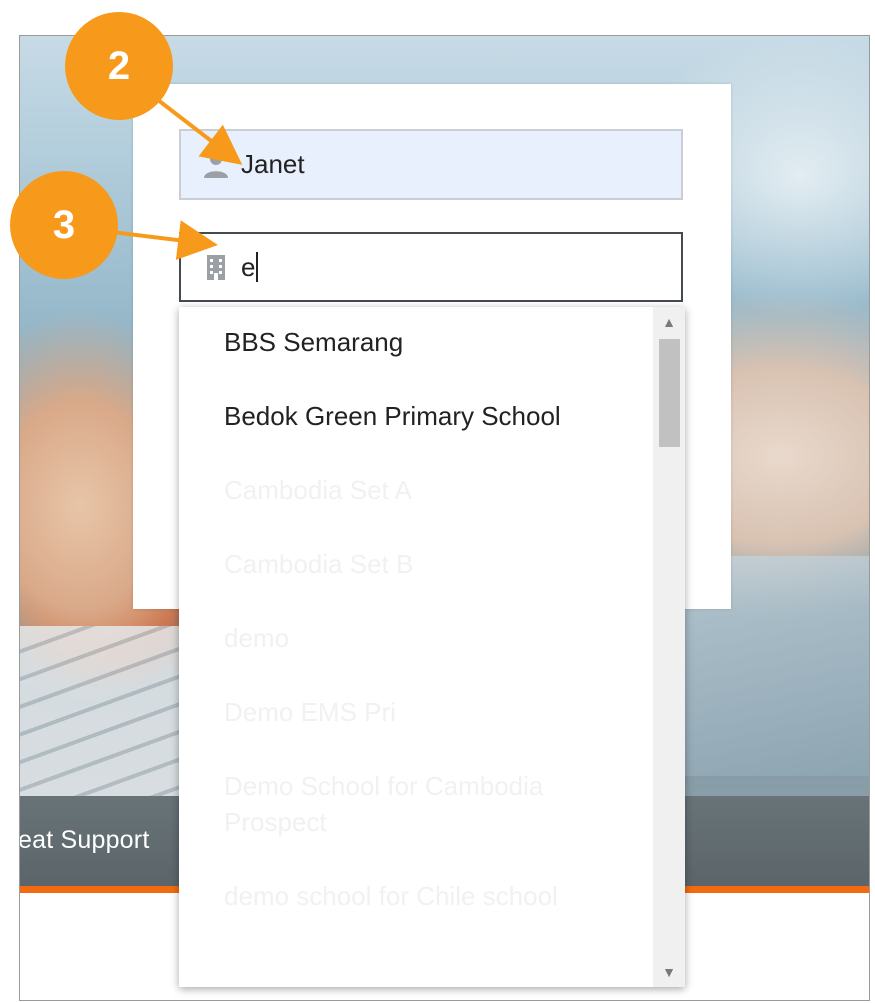 The width and height of the screenshot is (875, 1003). I want to click on chevron-up-icon: ▲, so click(669, 322).